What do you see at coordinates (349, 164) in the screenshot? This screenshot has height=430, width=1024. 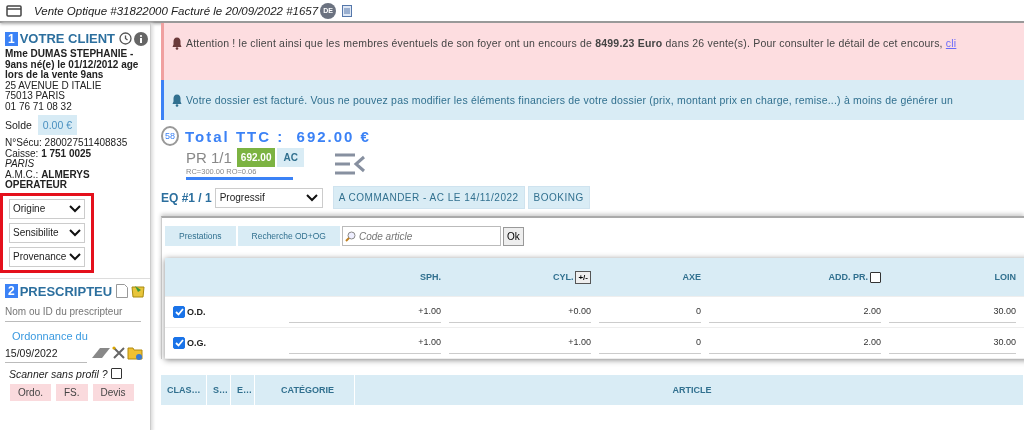 I see `collapse-menu-icon` at bounding box center [349, 164].